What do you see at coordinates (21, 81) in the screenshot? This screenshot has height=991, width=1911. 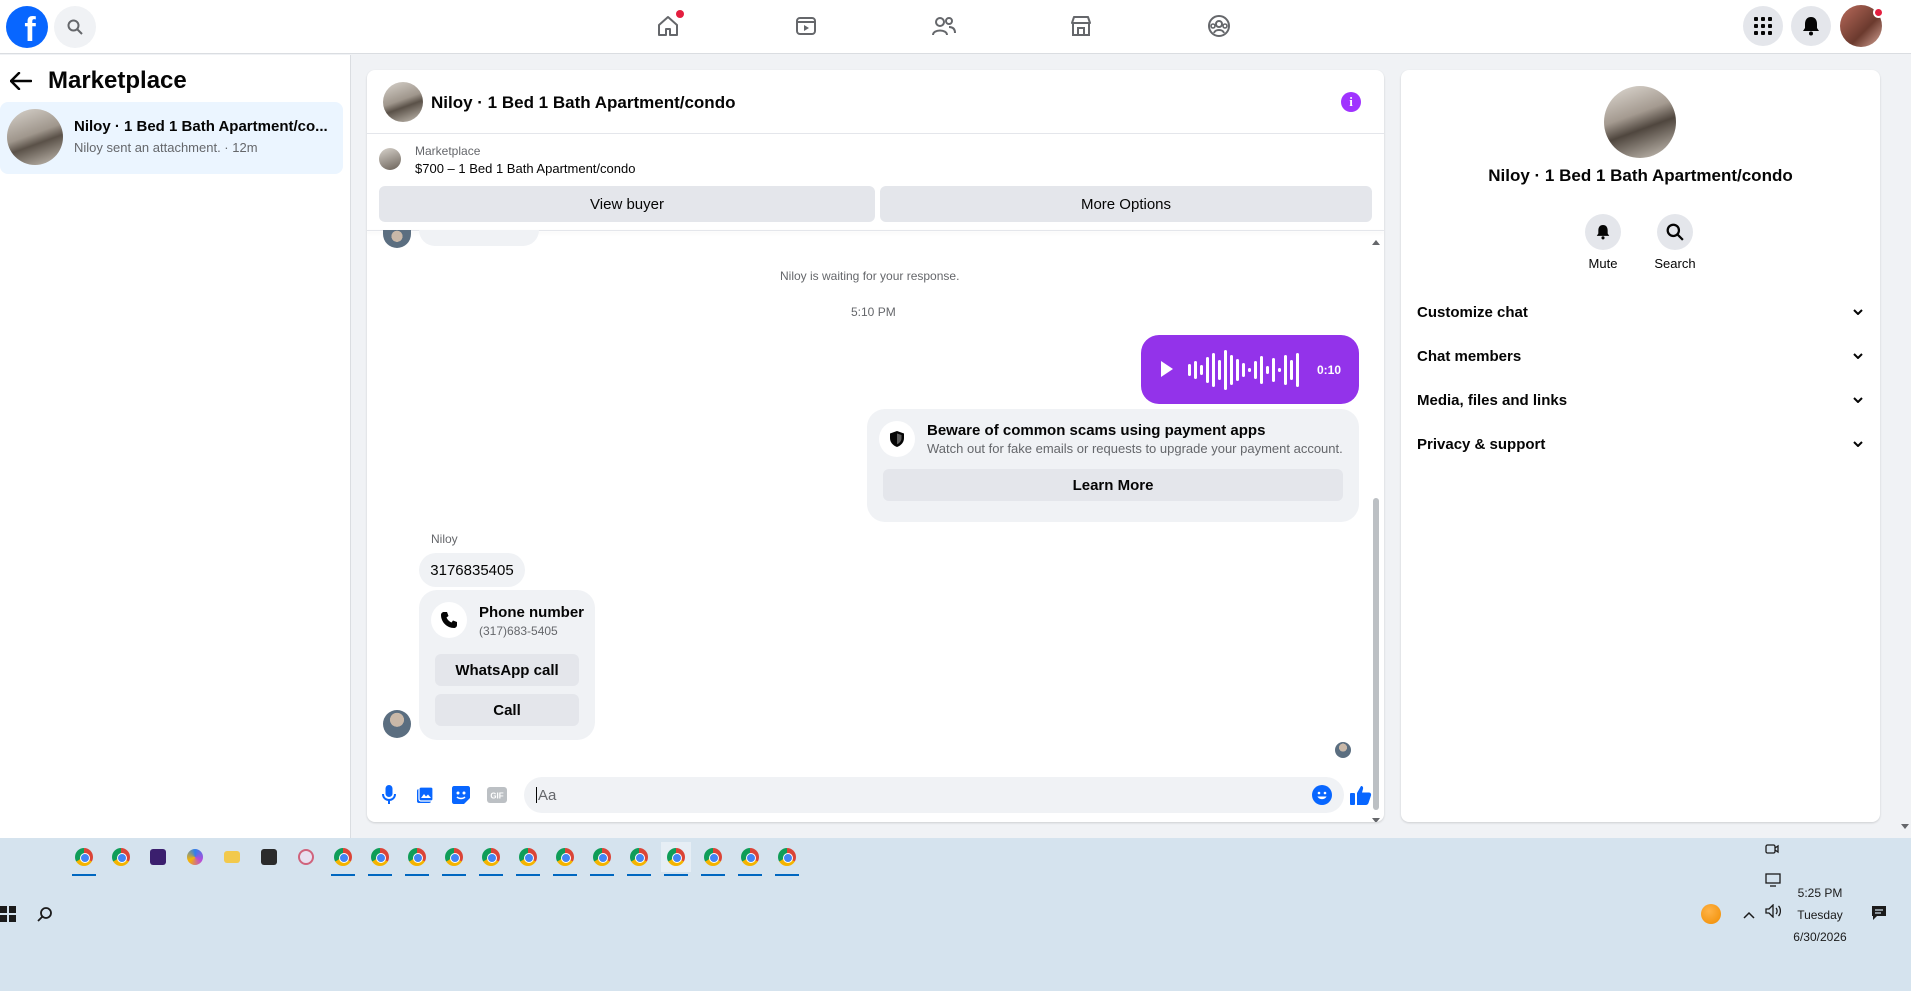 I see `back-arrow-icon` at bounding box center [21, 81].